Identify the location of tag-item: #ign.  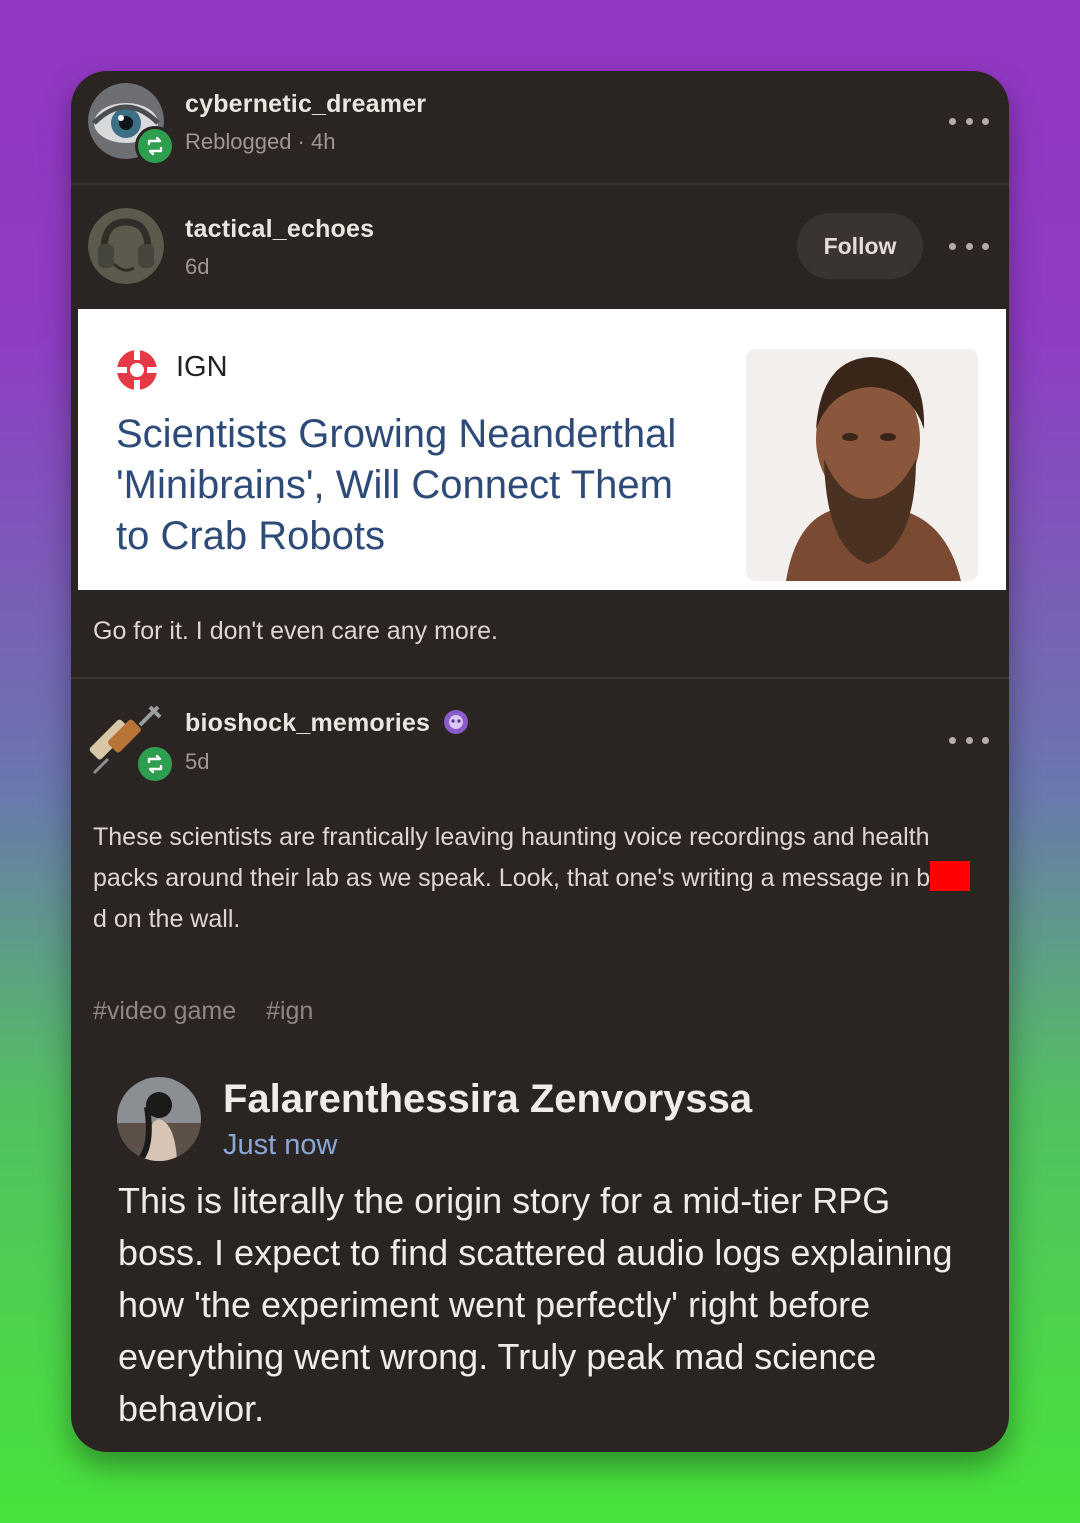
(289, 1011).